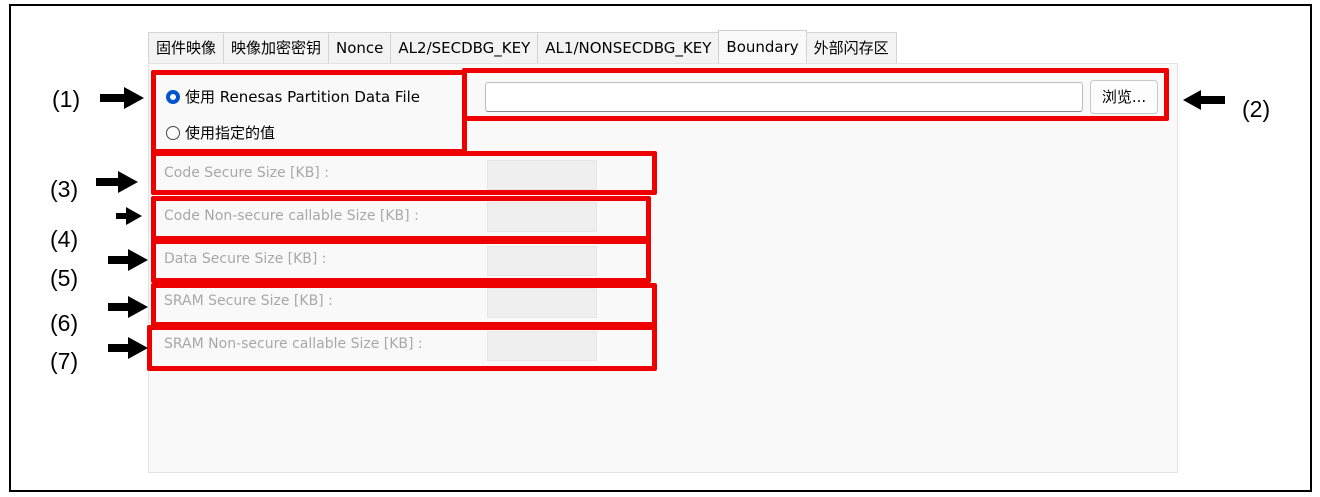  What do you see at coordinates (402, 348) in the screenshot?
I see `highlight-box-sram-nsc` at bounding box center [402, 348].